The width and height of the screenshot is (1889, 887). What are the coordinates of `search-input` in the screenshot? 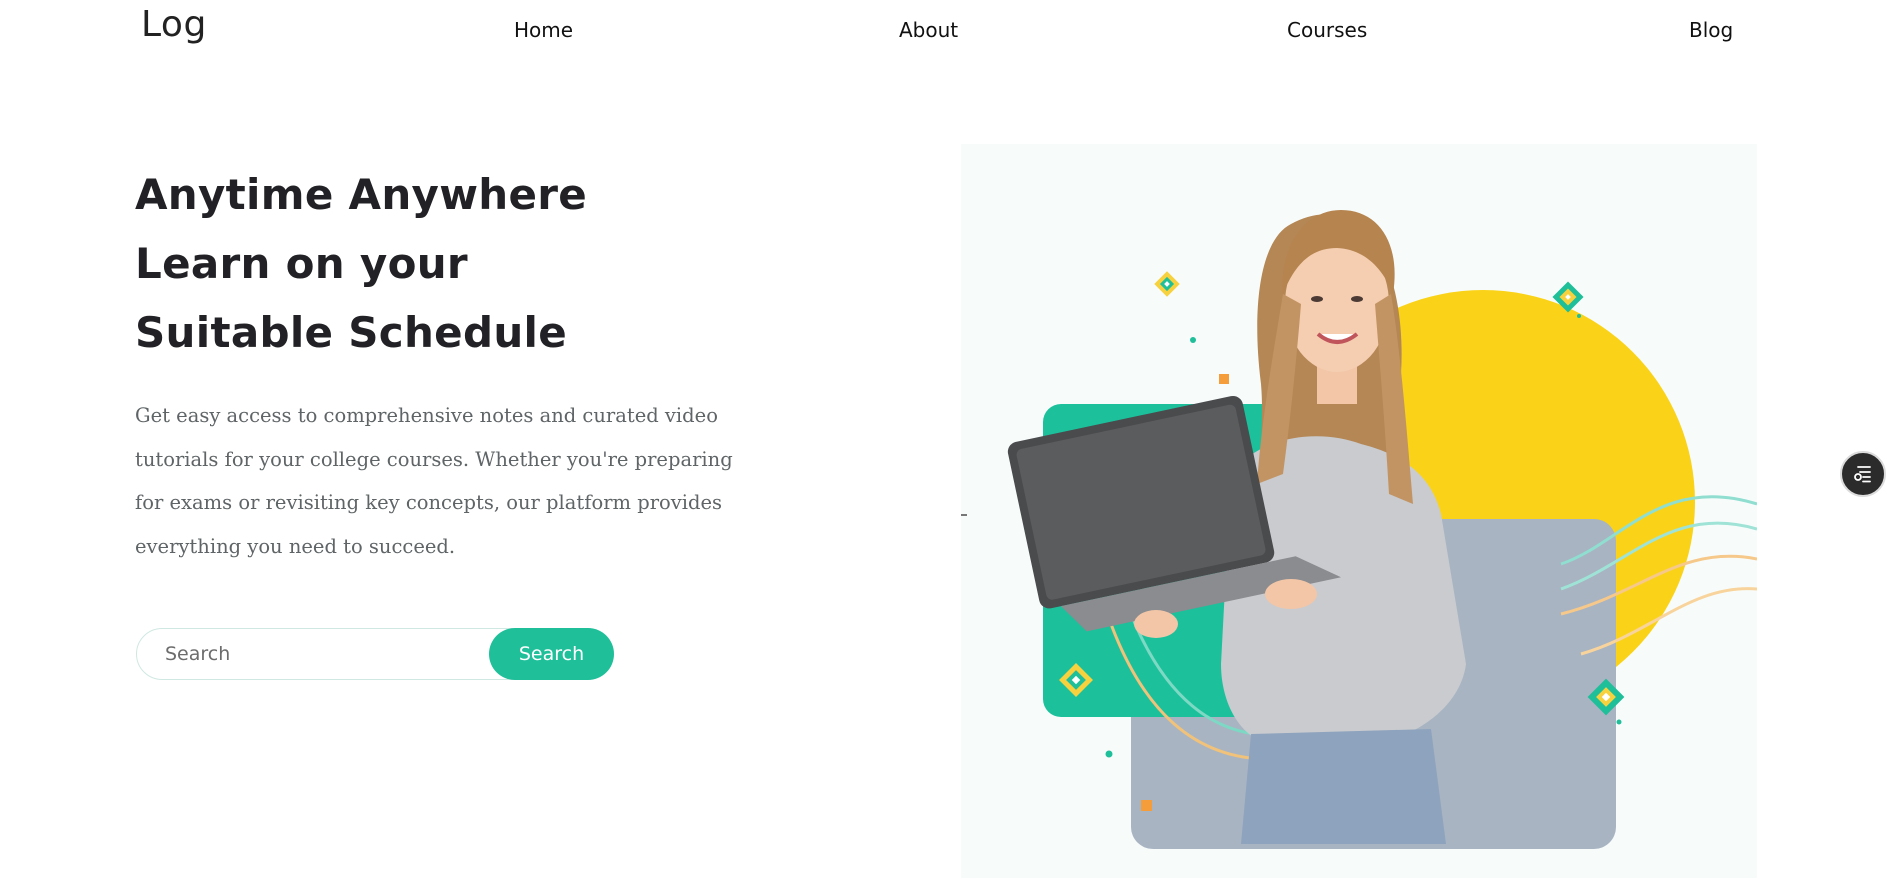 It's located at (305, 654).